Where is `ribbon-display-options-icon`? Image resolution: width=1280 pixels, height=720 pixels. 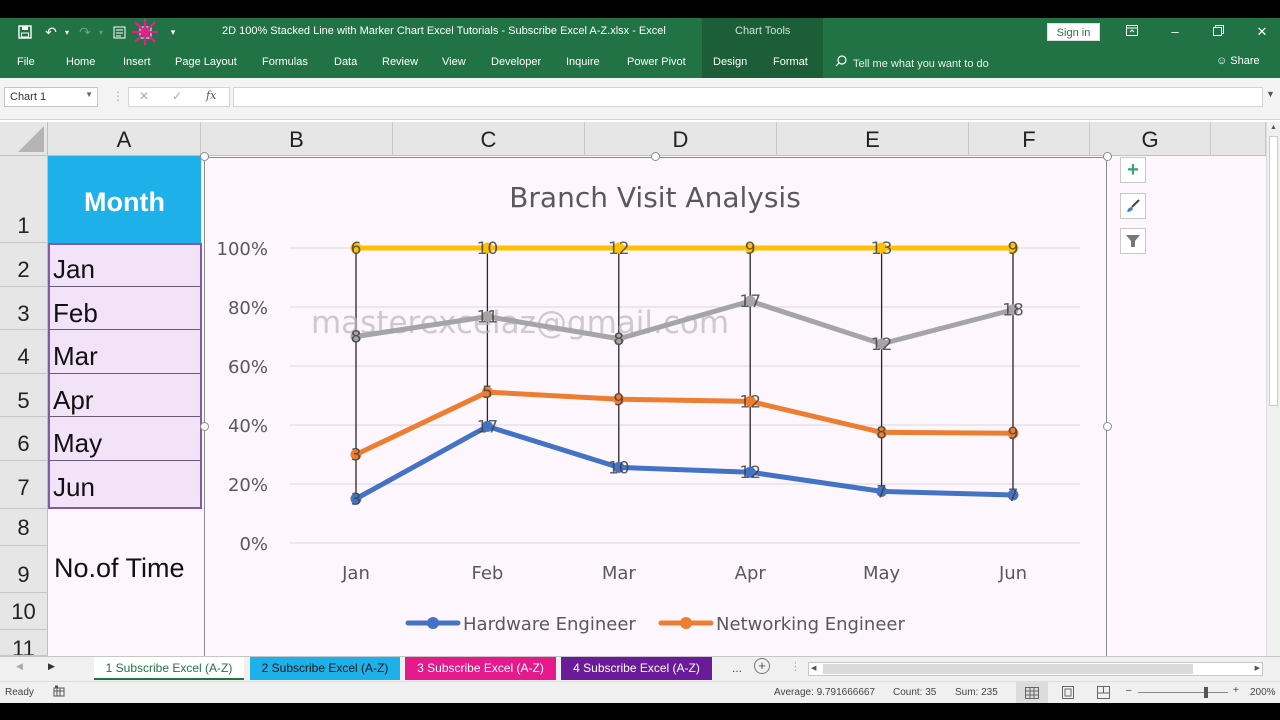 ribbon-display-options-icon is located at coordinates (1132, 32).